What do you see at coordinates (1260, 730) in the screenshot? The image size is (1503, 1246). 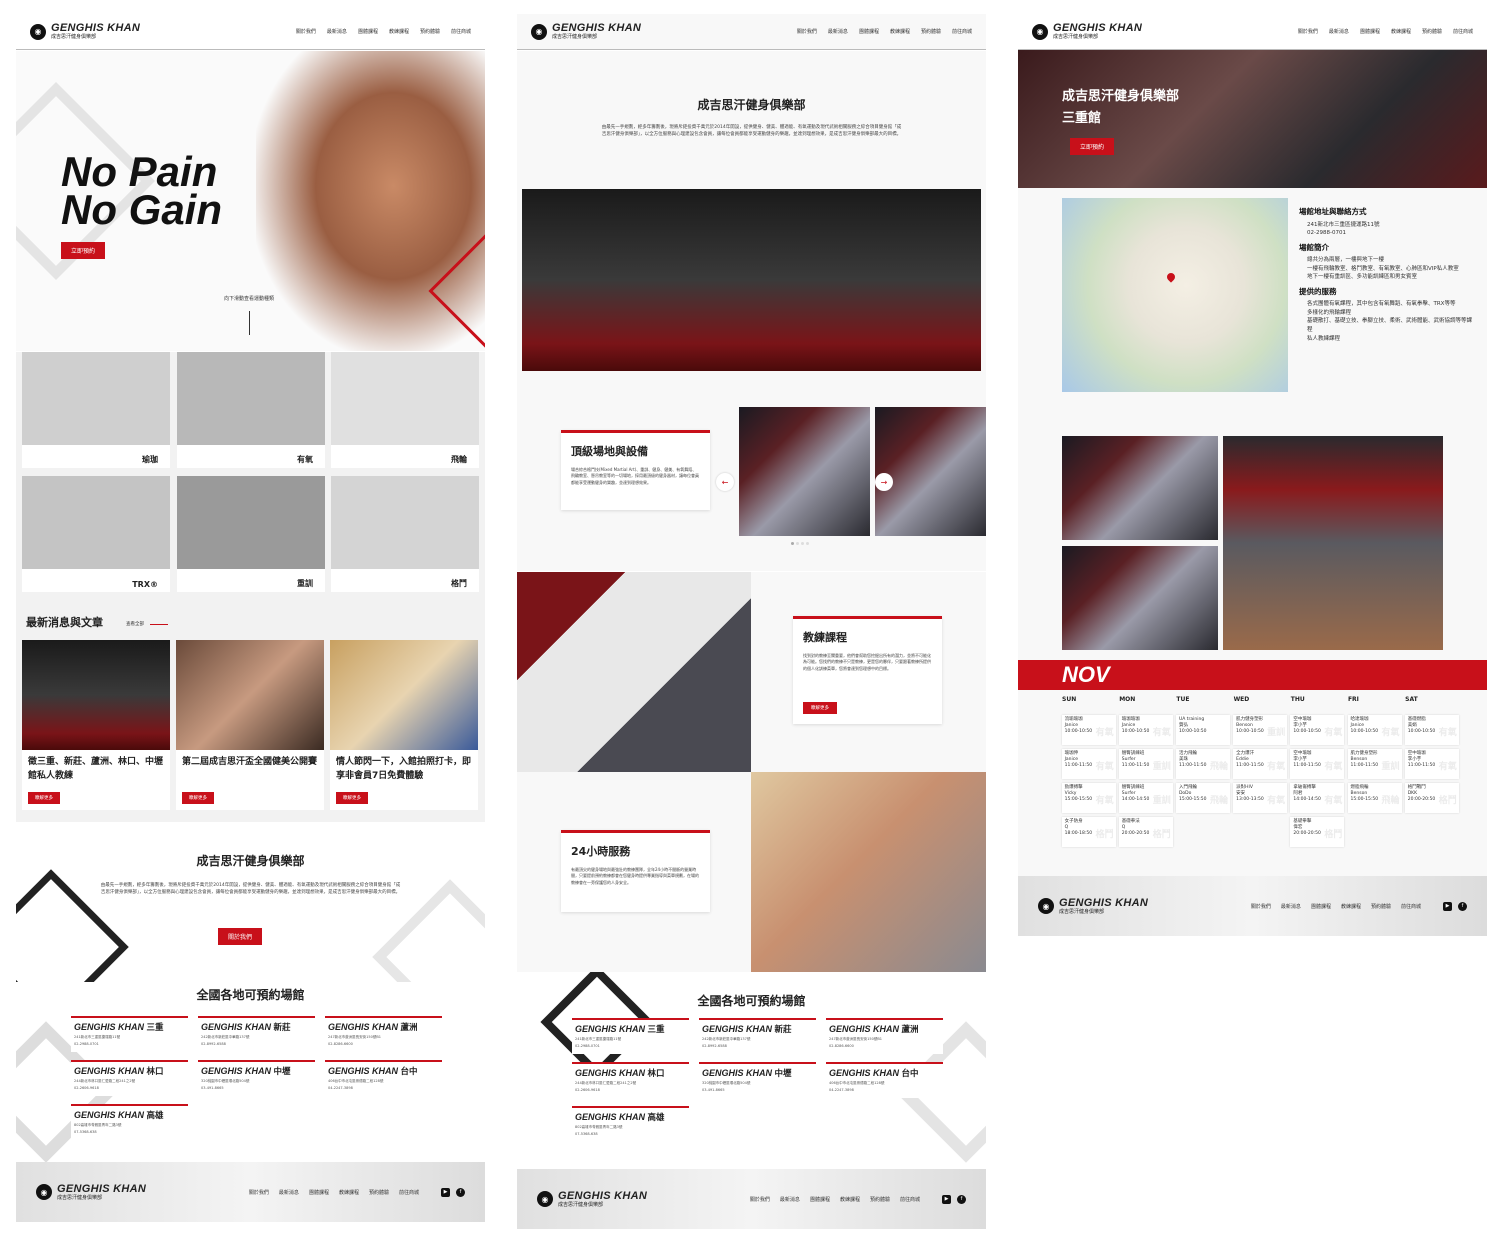 I see `calendar-class-cell: 重訓 肌力健身塑形 Benson 10:00-10:50` at bounding box center [1260, 730].